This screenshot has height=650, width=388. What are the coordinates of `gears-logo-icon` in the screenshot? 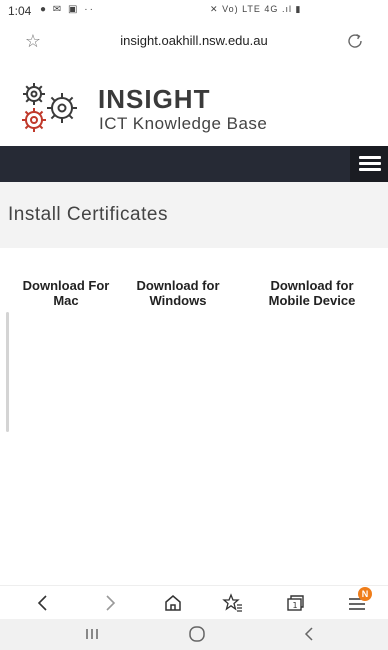 It's located at (54, 108).